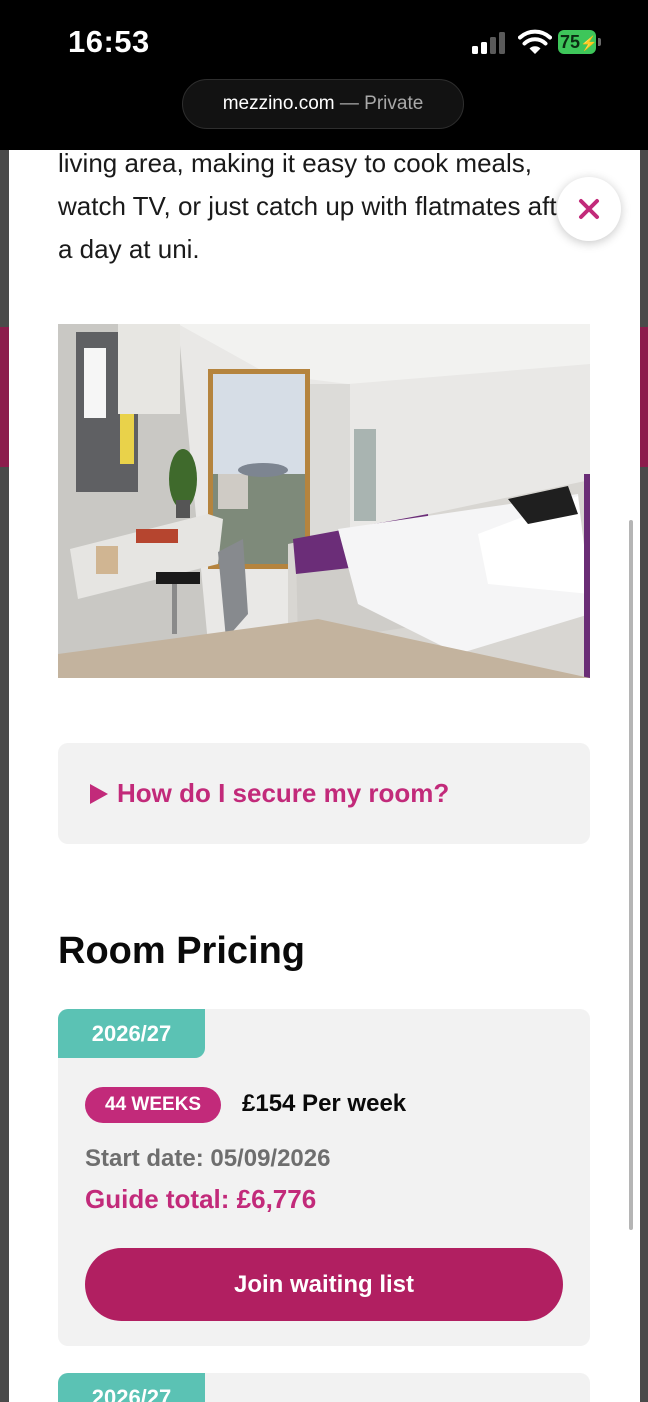  What do you see at coordinates (535, 41) in the screenshot?
I see `wifi-icon` at bounding box center [535, 41].